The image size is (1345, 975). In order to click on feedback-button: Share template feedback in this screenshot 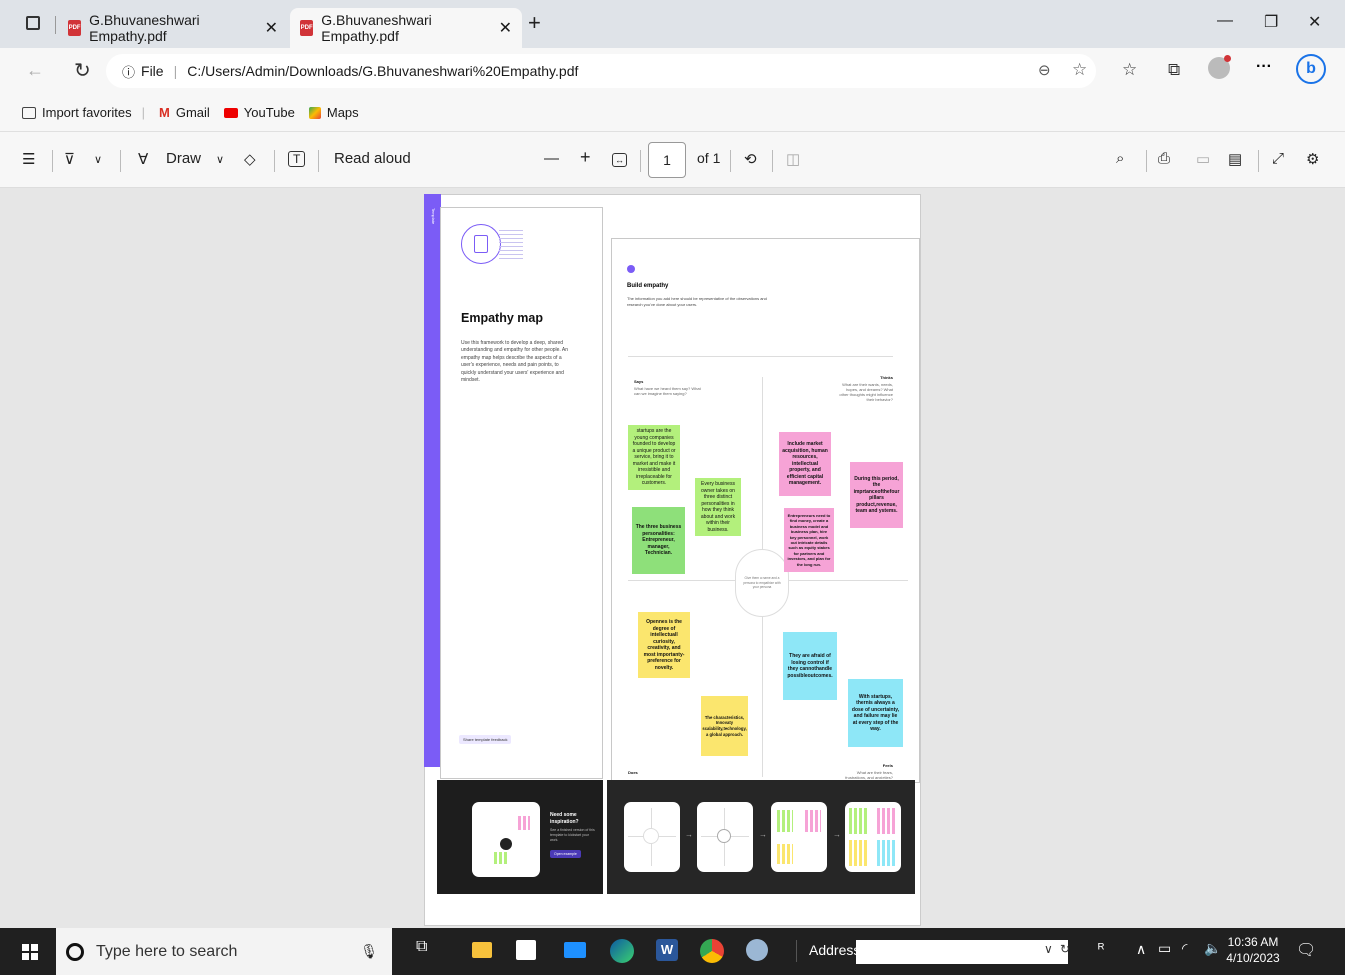, I will do `click(485, 739)`.